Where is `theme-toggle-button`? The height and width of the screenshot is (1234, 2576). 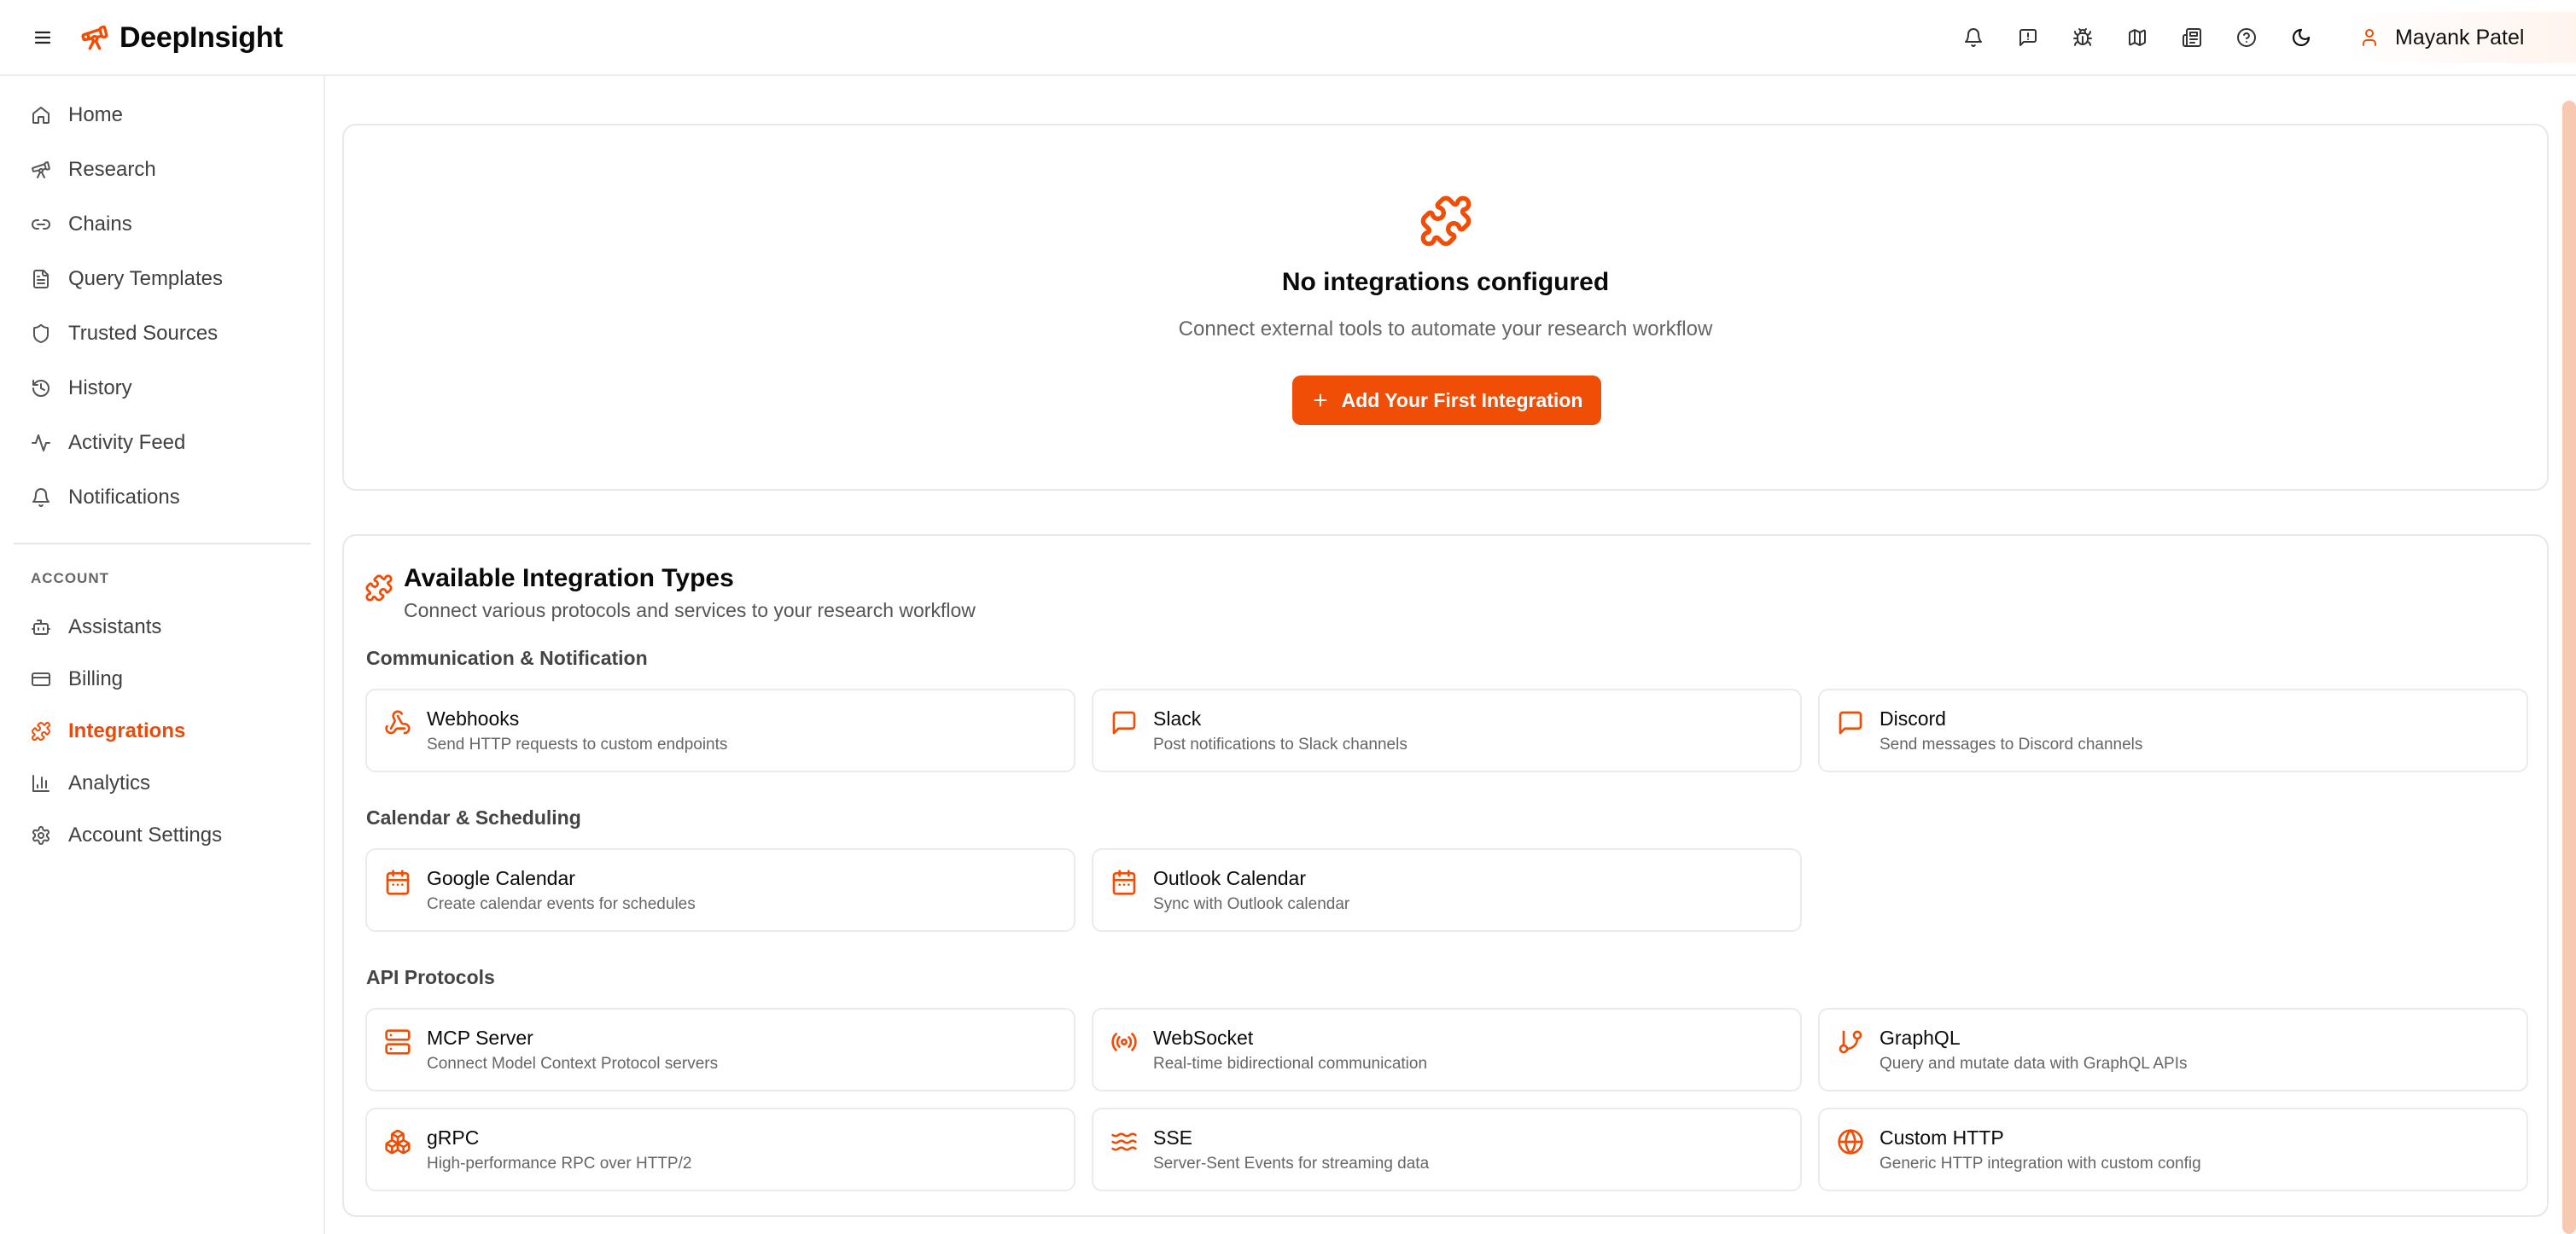 theme-toggle-button is located at coordinates (2301, 37).